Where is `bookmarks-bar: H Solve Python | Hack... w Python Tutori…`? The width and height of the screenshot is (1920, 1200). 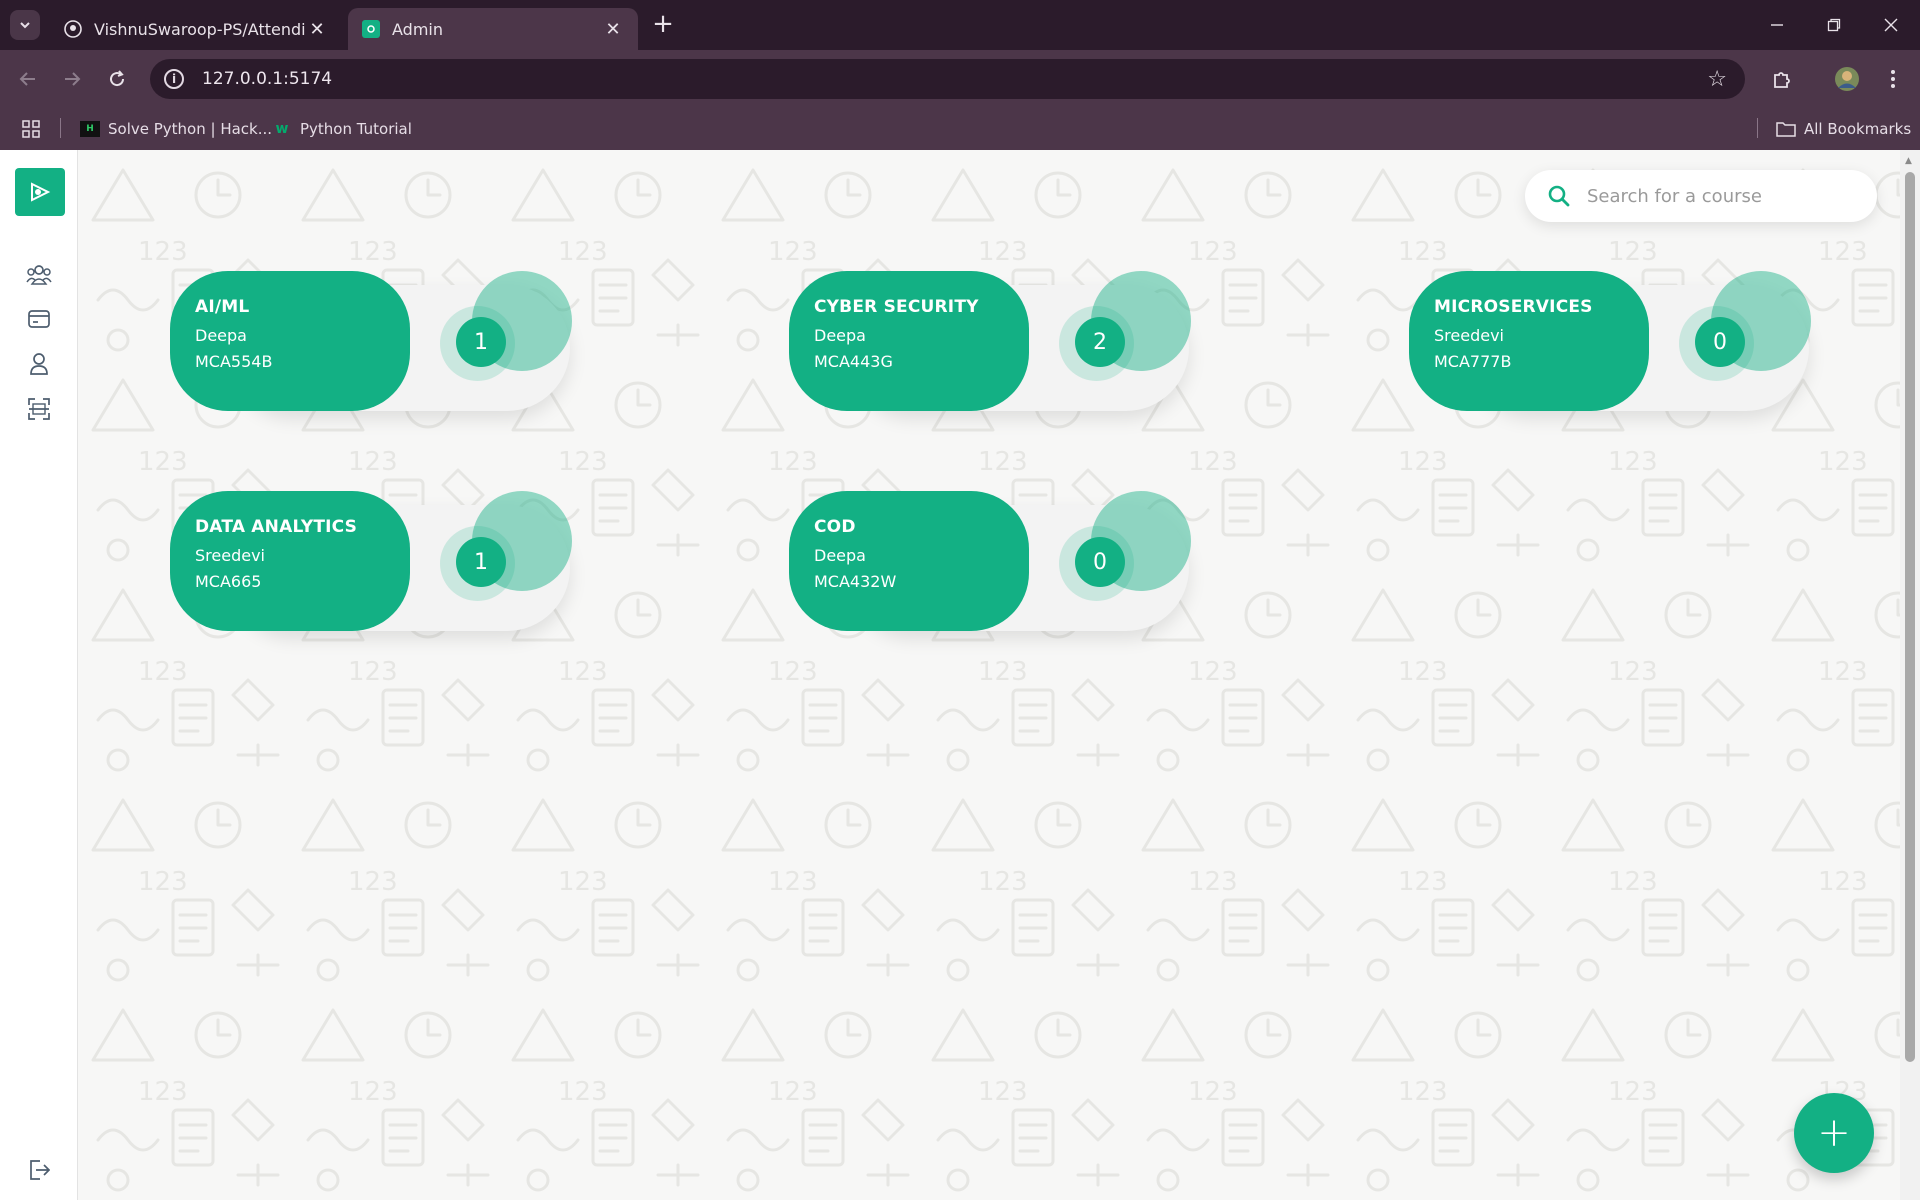
bookmarks-bar: H Solve Python | Hack... w Python Tutori… is located at coordinates (960, 129).